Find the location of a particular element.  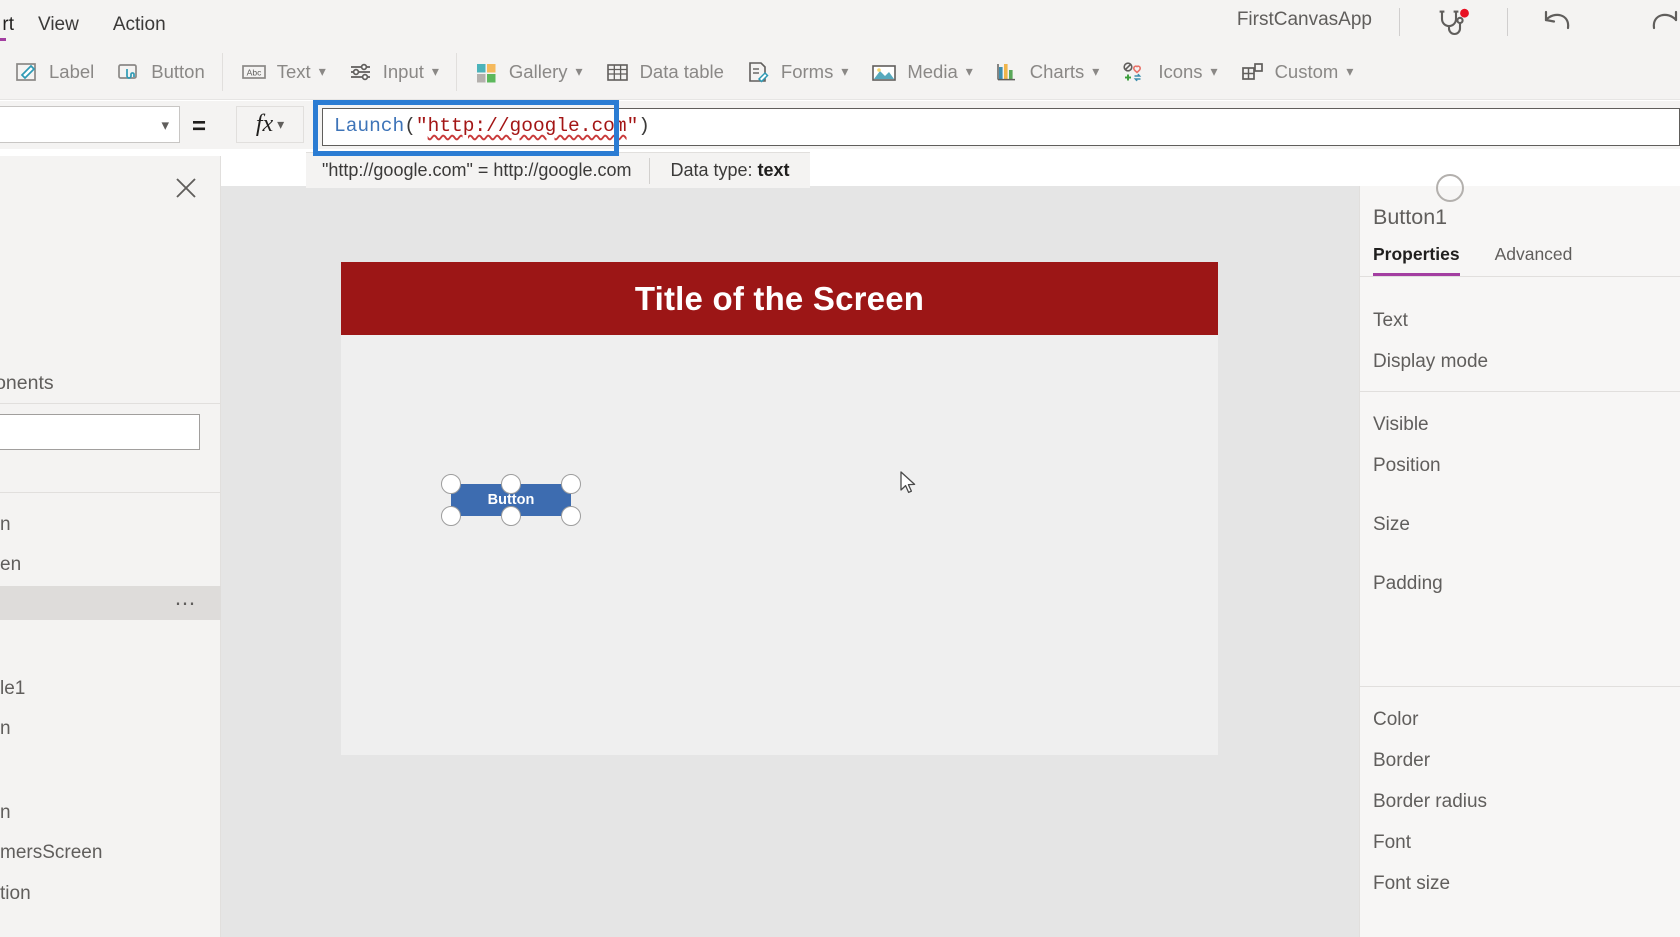

properties-panel-tabs: Properties Advanced is located at coordinates (1472, 260).